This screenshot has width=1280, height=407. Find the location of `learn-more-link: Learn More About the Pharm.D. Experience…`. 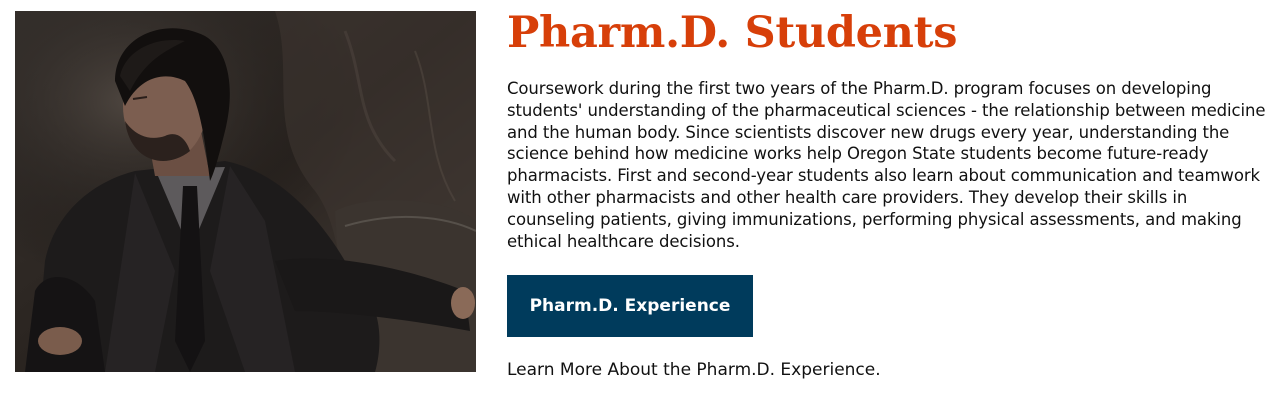

learn-more-link: Learn More About the Pharm.D. Experience… is located at coordinates (694, 370).